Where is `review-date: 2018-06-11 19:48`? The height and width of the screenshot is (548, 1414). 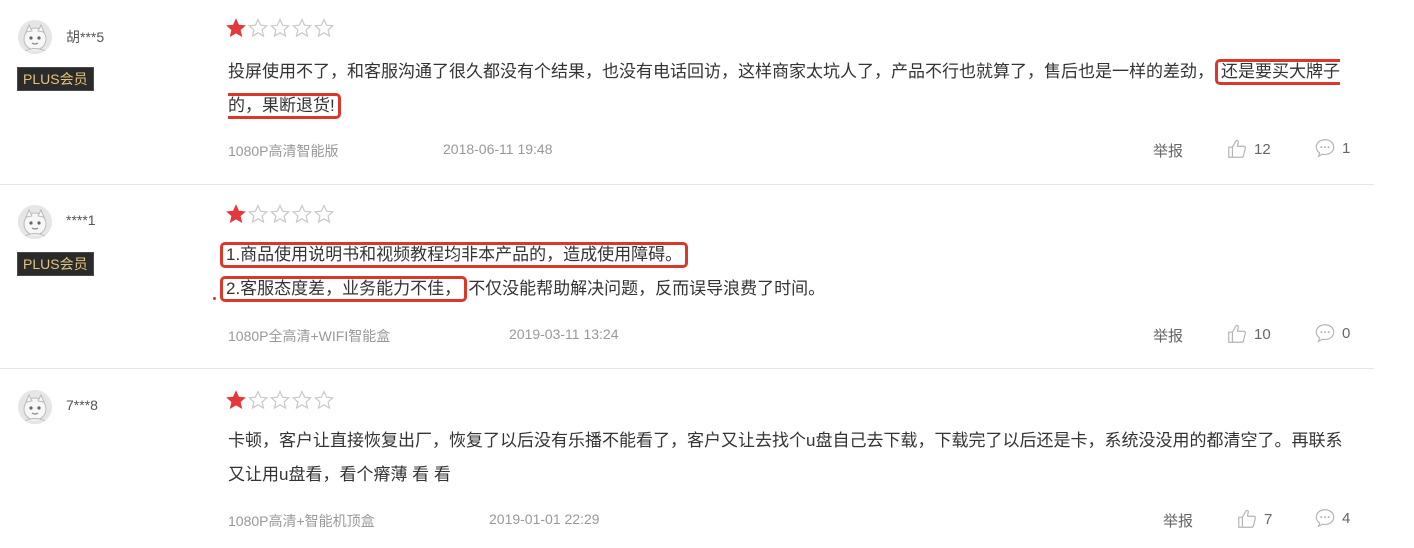
review-date: 2018-06-11 19:48 is located at coordinates (498, 149).